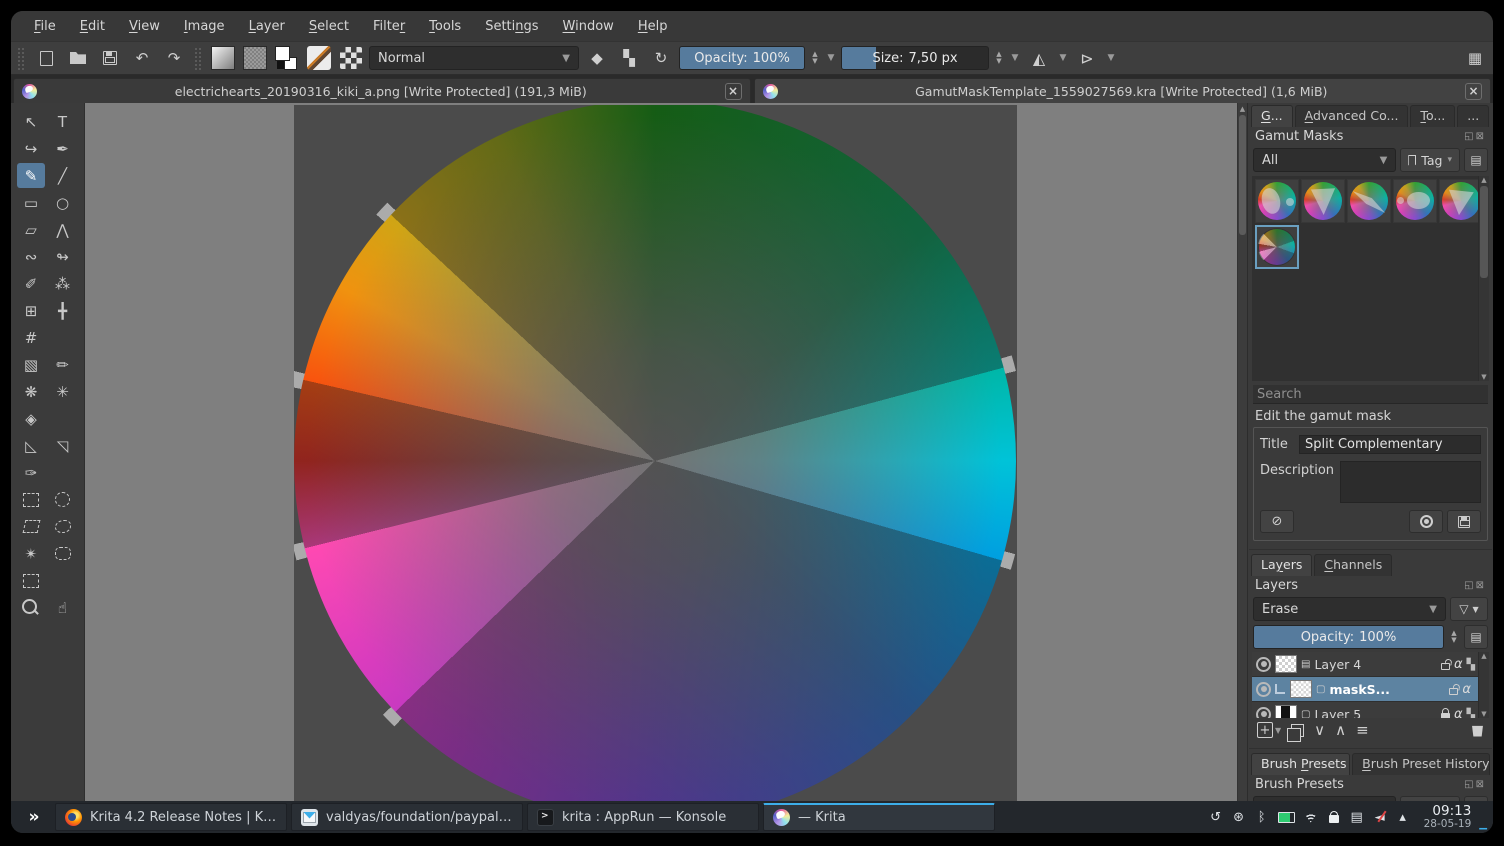  I want to click on magnetic-selection-tool, so click(31, 580).